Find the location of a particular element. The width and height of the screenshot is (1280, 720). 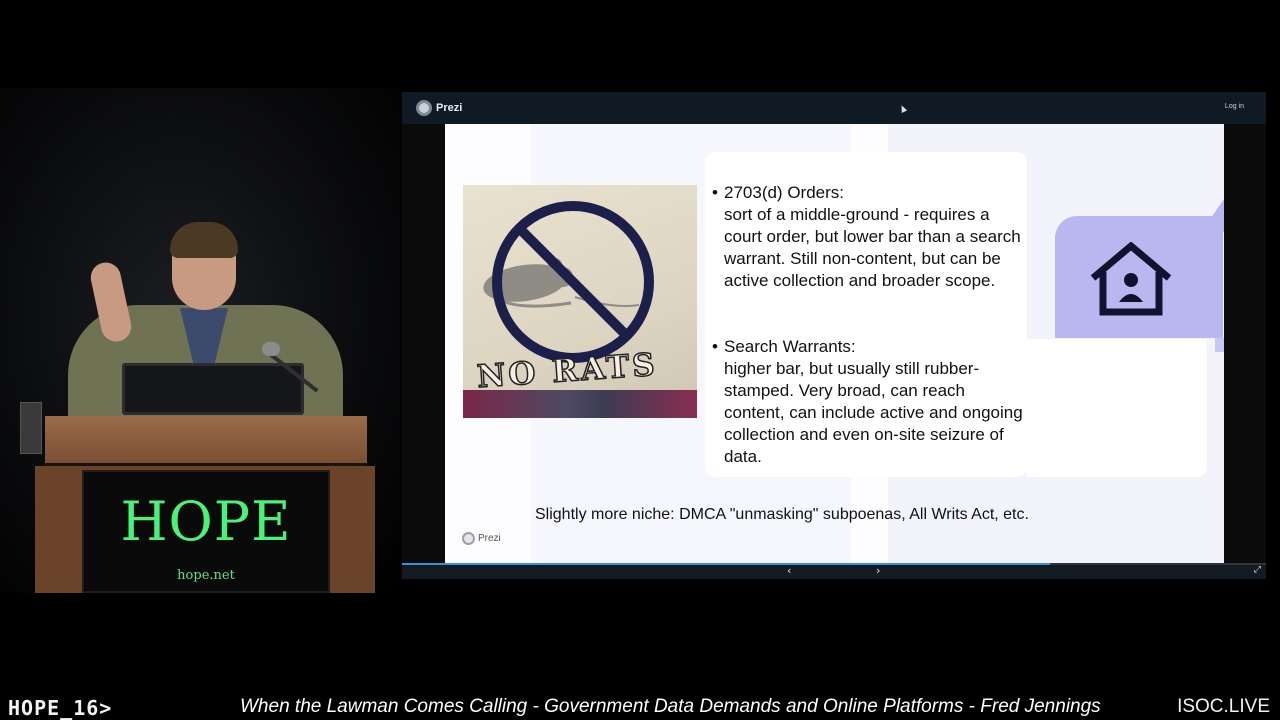

stream-brand: ISOC.LIVE is located at coordinates (1223, 706).